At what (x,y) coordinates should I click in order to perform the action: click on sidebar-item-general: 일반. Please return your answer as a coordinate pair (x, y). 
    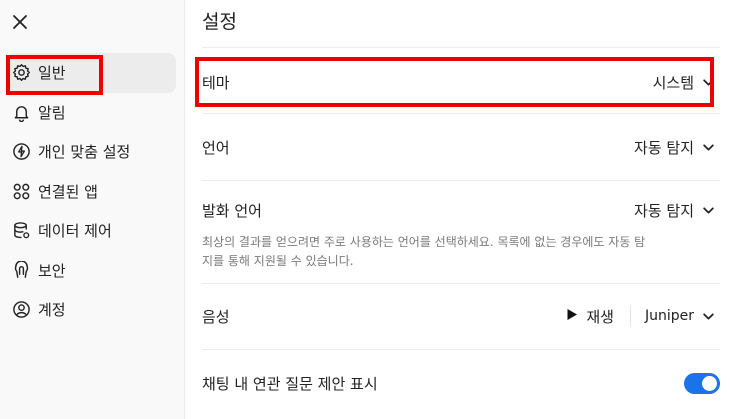
    Looking at the image, I should click on (91, 73).